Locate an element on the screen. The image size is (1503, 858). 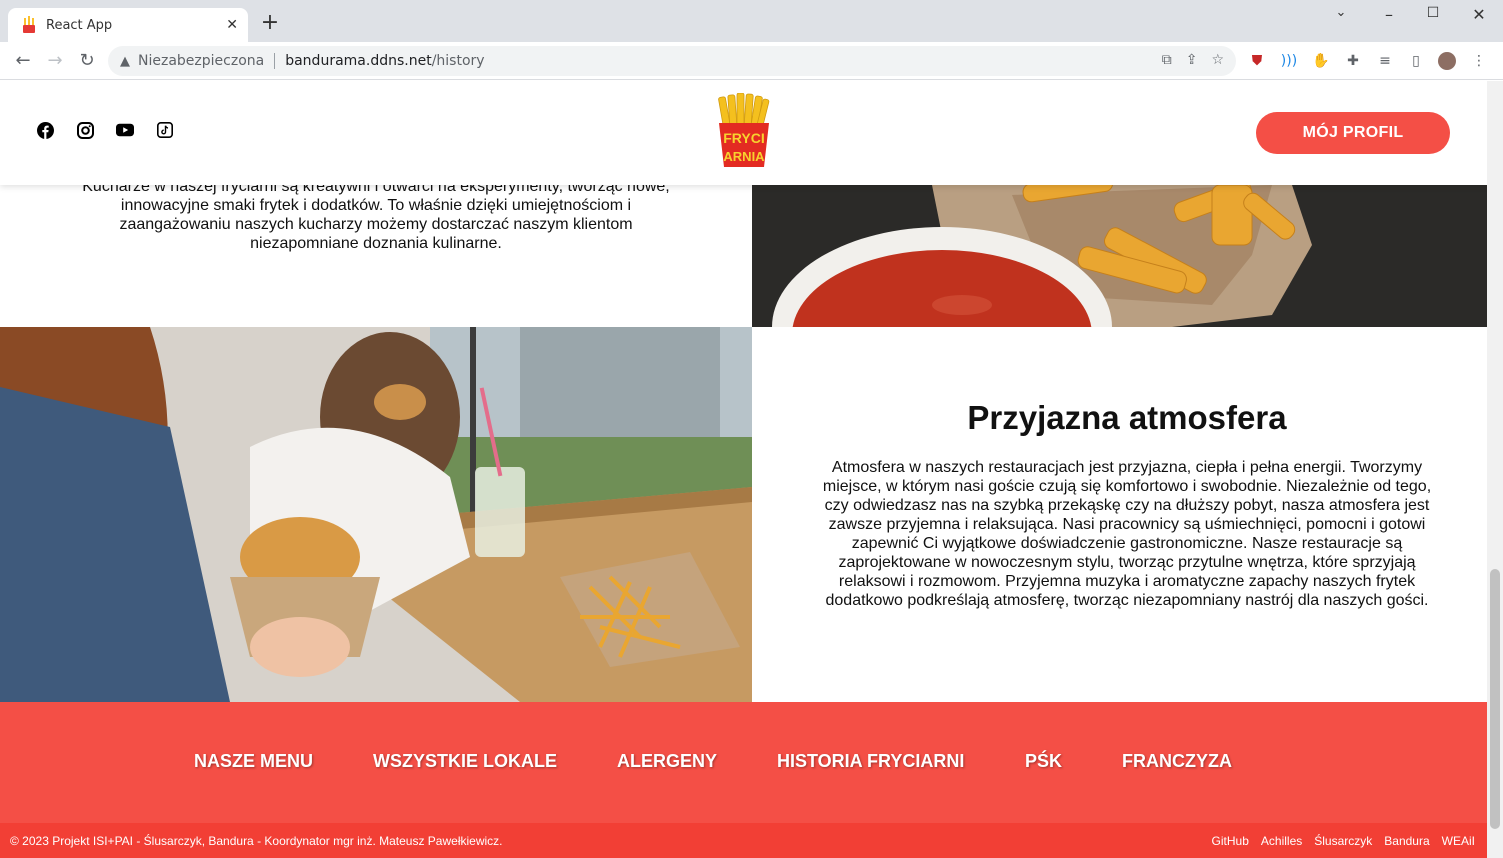
youtube-icon is located at coordinates (125, 130).